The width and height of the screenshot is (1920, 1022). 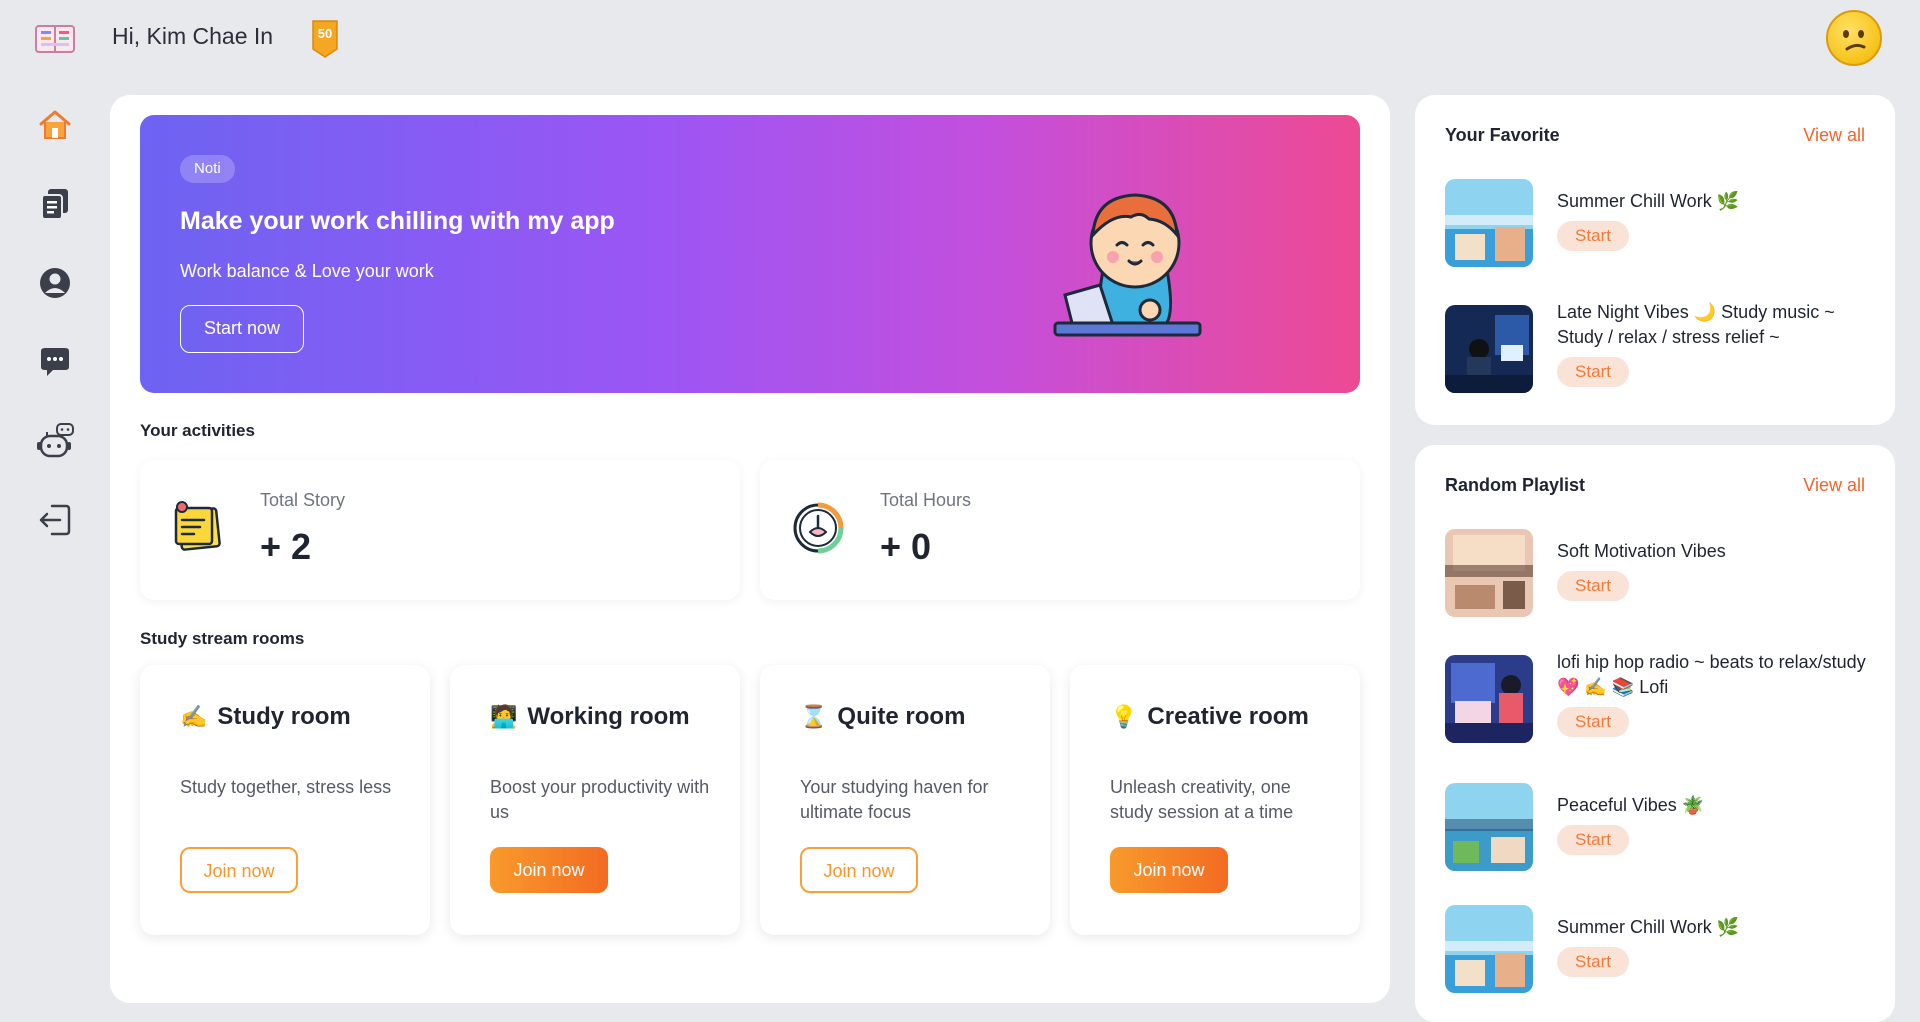 What do you see at coordinates (284, 716) in the screenshot?
I see `room-title-text: Study room` at bounding box center [284, 716].